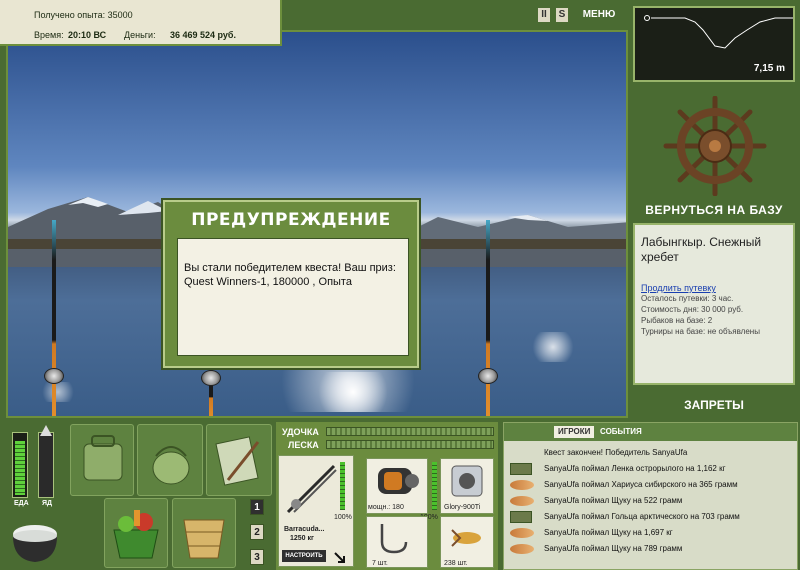 The width and height of the screenshot is (800, 570). What do you see at coordinates (613, 548) in the screenshot?
I see `chat-message-text: SanyaUfa поймал Щуку на 789 грамм` at bounding box center [613, 548].